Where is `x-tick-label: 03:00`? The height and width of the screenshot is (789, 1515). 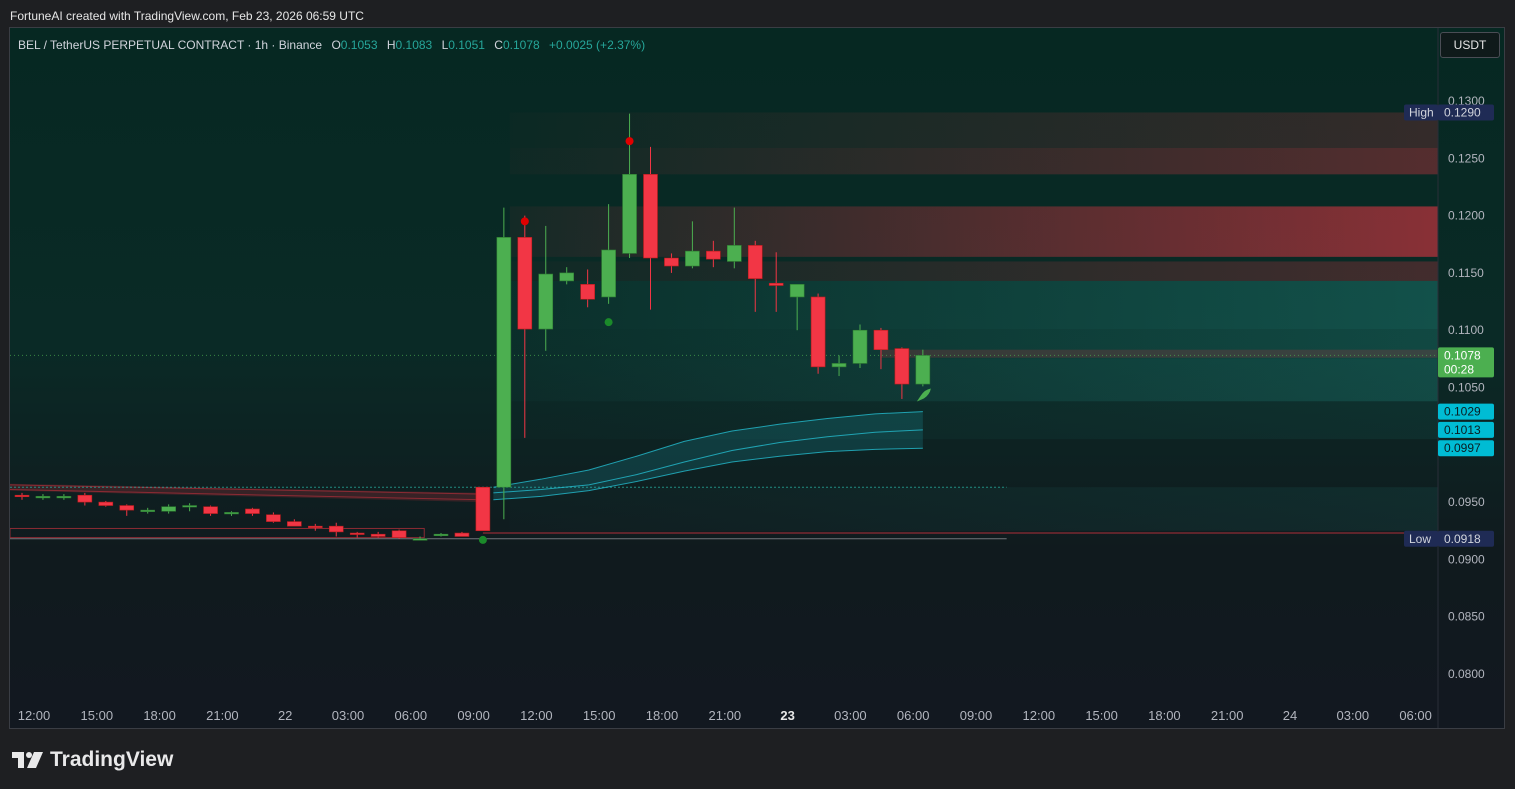 x-tick-label: 03:00 is located at coordinates (850, 715).